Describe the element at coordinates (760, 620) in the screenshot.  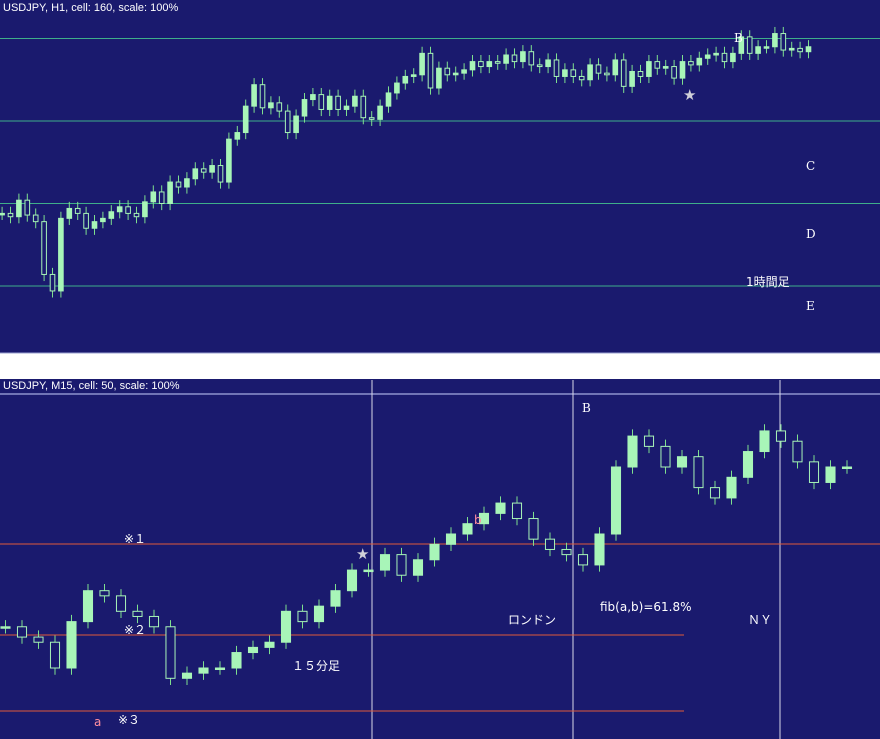
I see `ny-session-label: ＮＹ` at that location.